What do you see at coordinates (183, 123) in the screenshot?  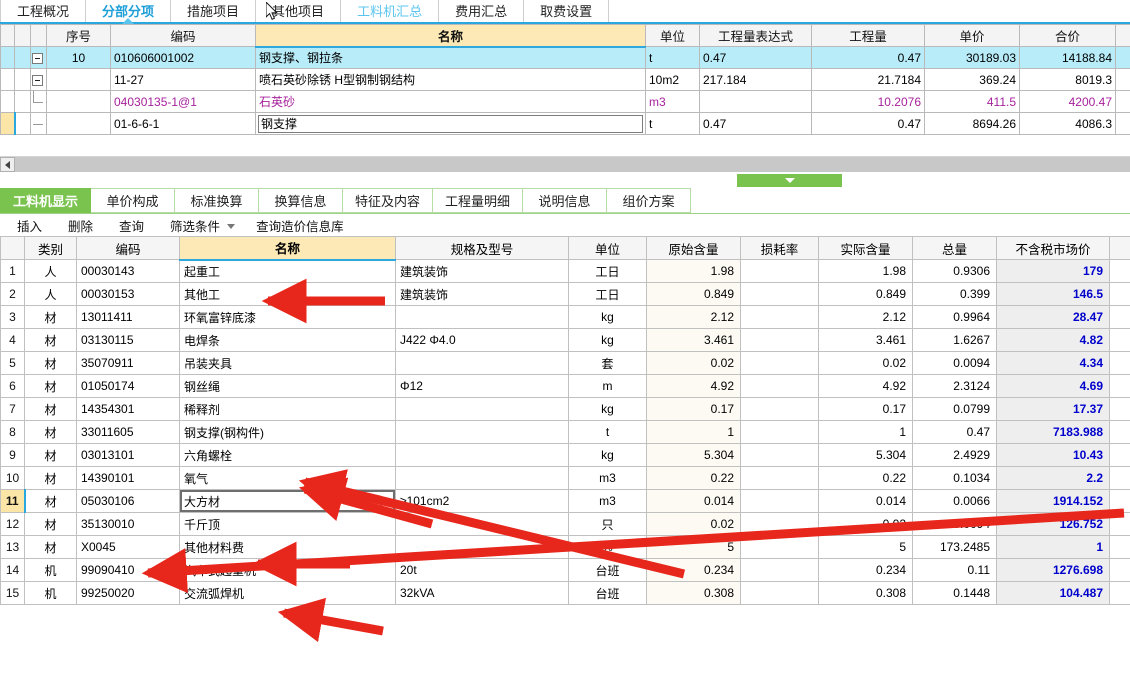 I see `cell-code: 01-6-6-1` at bounding box center [183, 123].